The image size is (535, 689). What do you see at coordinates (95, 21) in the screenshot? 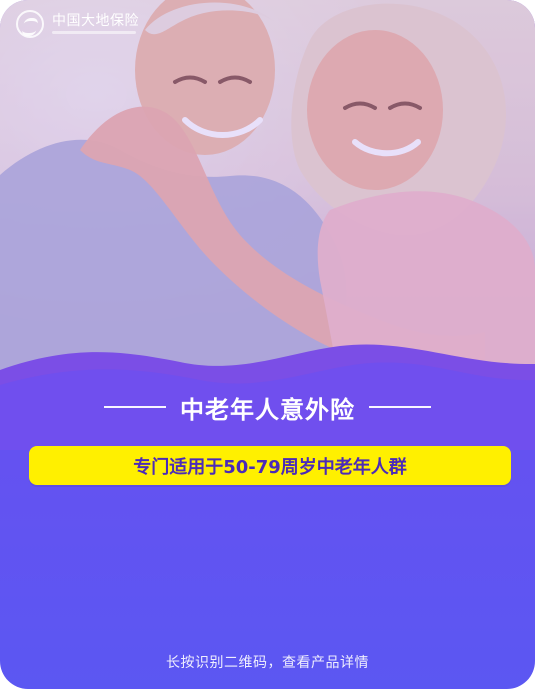
I see `brand-name: 中国大地保险` at bounding box center [95, 21].